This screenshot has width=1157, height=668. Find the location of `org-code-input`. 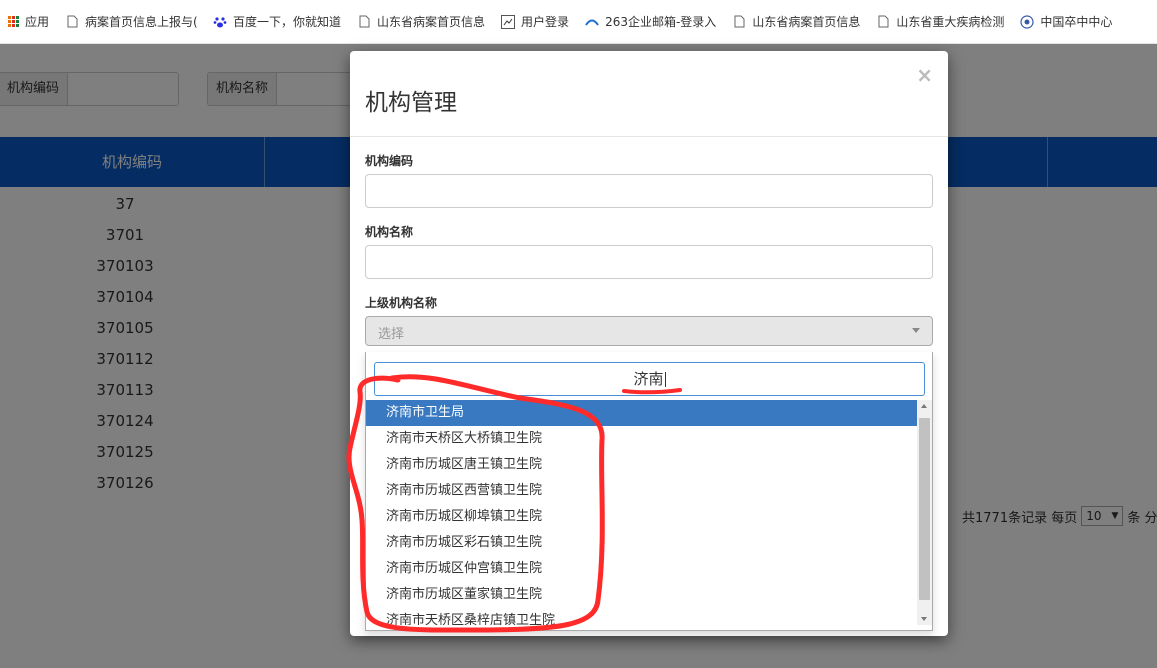

org-code-input is located at coordinates (649, 191).